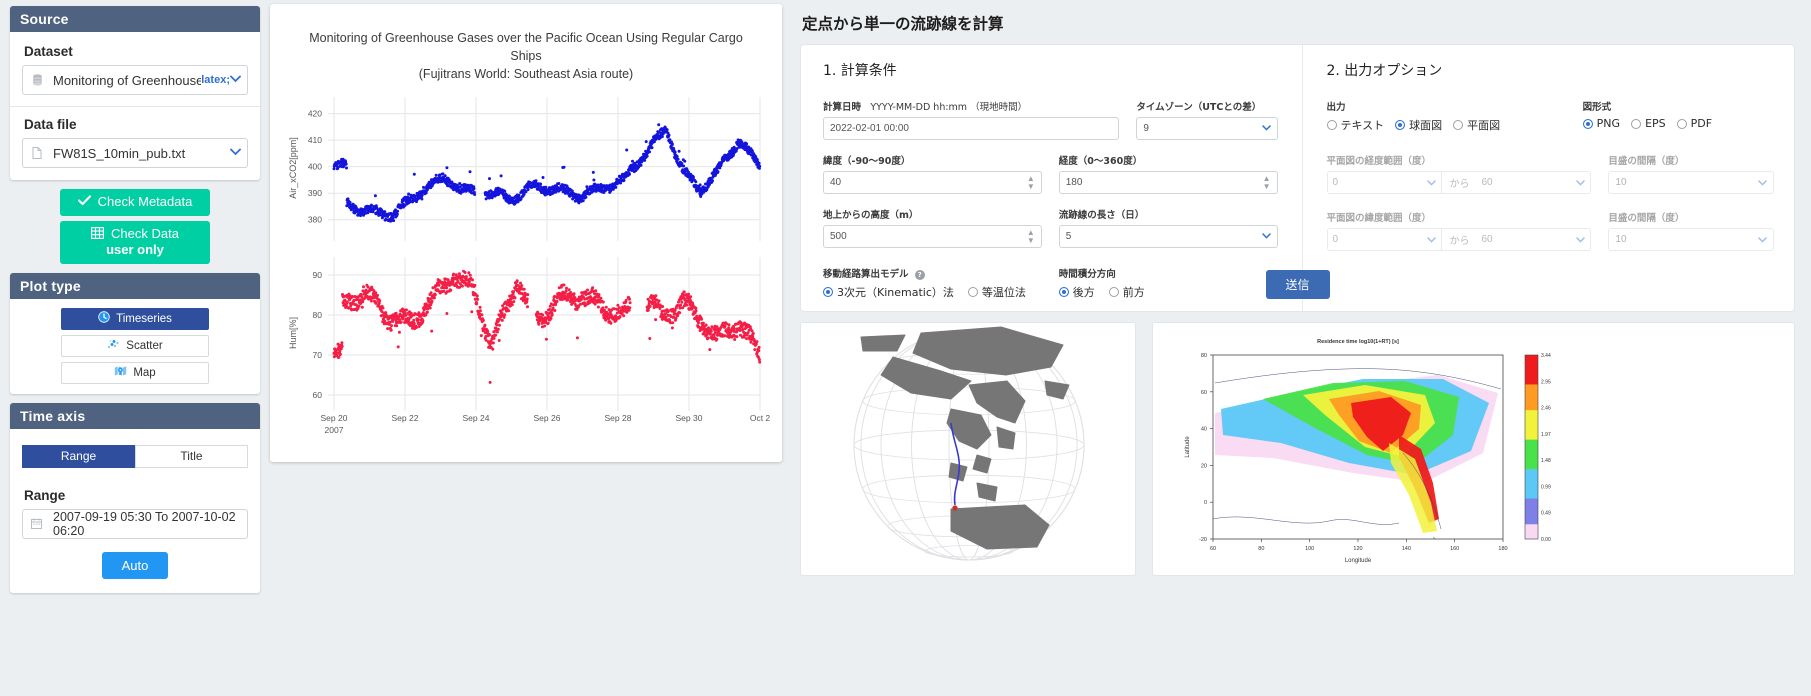 Image resolution: width=1811 pixels, height=696 pixels. I want to click on datafile-select: FW81S_10min_pub.txt, so click(135, 153).